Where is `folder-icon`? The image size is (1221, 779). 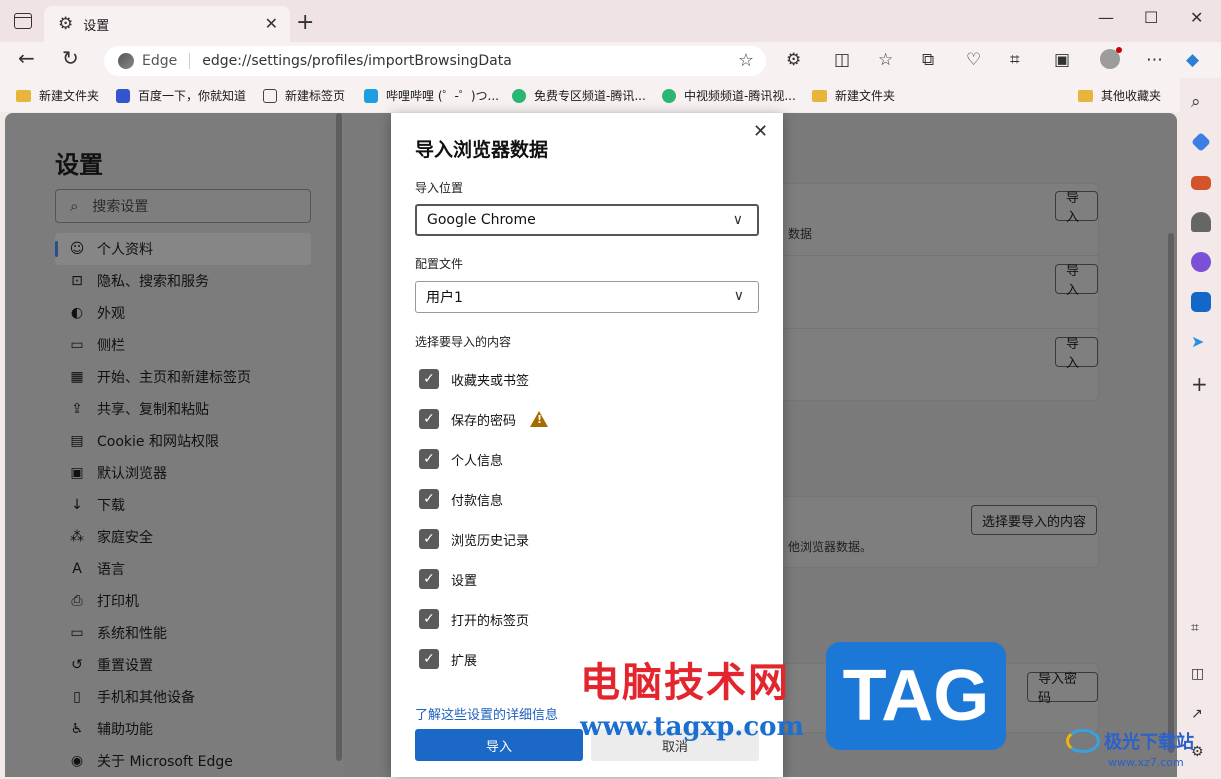
folder-icon is located at coordinates (819, 95).